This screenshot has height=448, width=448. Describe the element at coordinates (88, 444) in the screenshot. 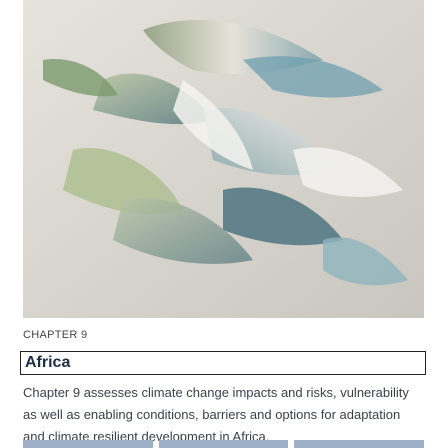

I see `explore-button` at that location.